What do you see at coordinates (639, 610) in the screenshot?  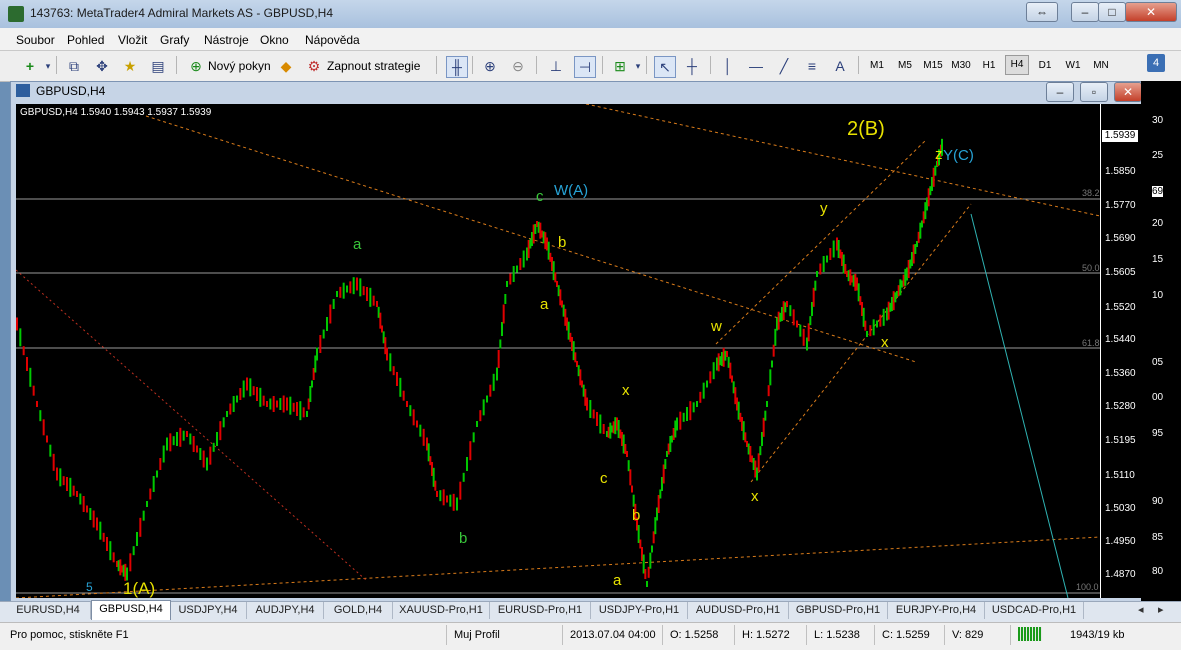 I see `tab-usdjpy-pro-h1: USDJPY-Pro,H1` at bounding box center [639, 610].